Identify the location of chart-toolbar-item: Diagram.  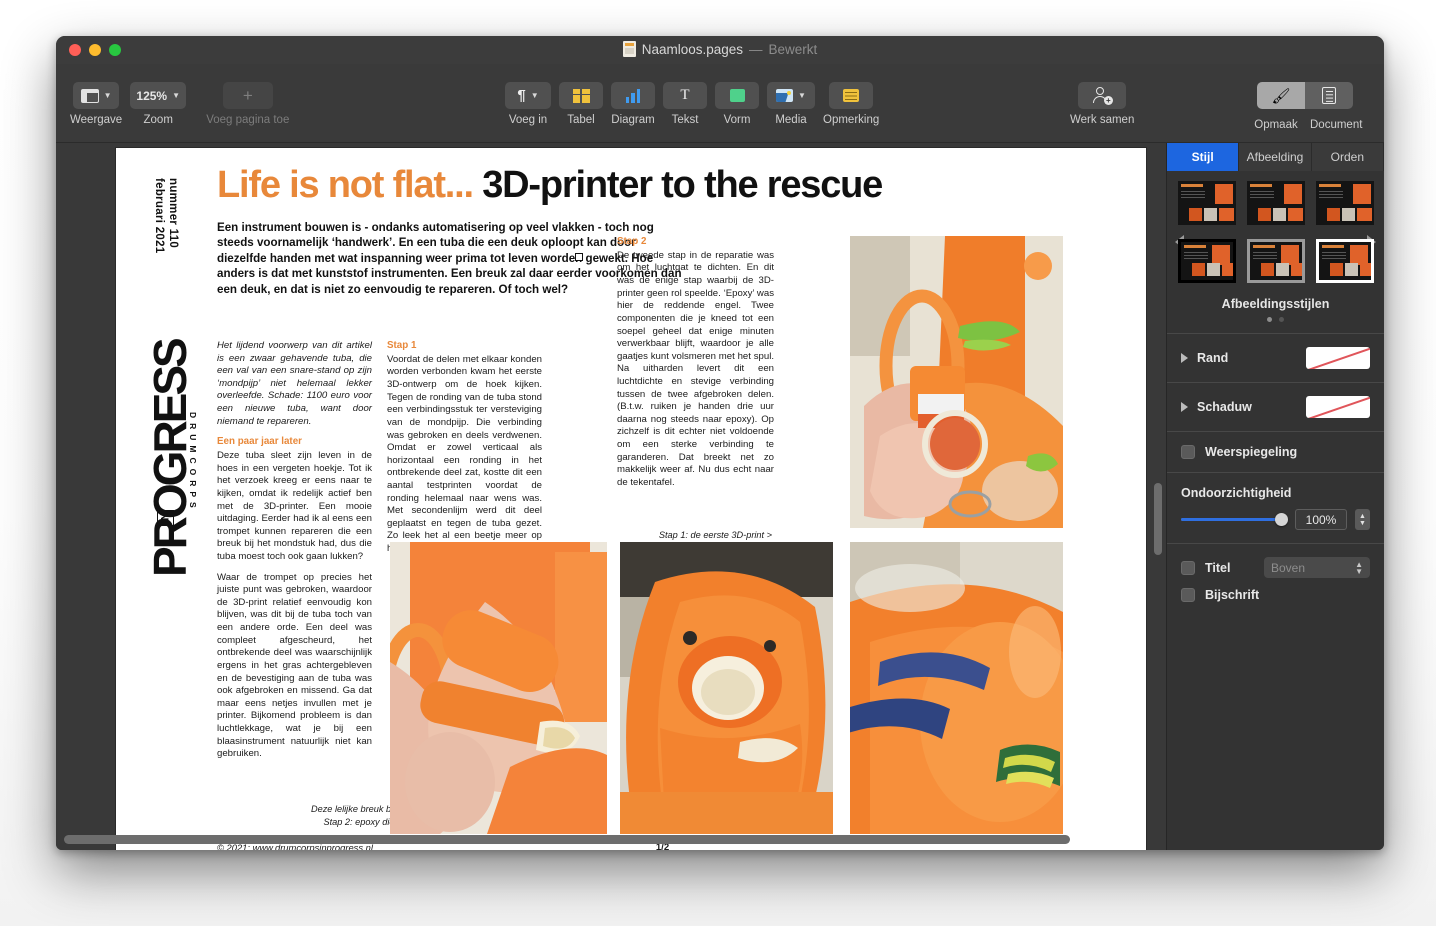
(633, 104).